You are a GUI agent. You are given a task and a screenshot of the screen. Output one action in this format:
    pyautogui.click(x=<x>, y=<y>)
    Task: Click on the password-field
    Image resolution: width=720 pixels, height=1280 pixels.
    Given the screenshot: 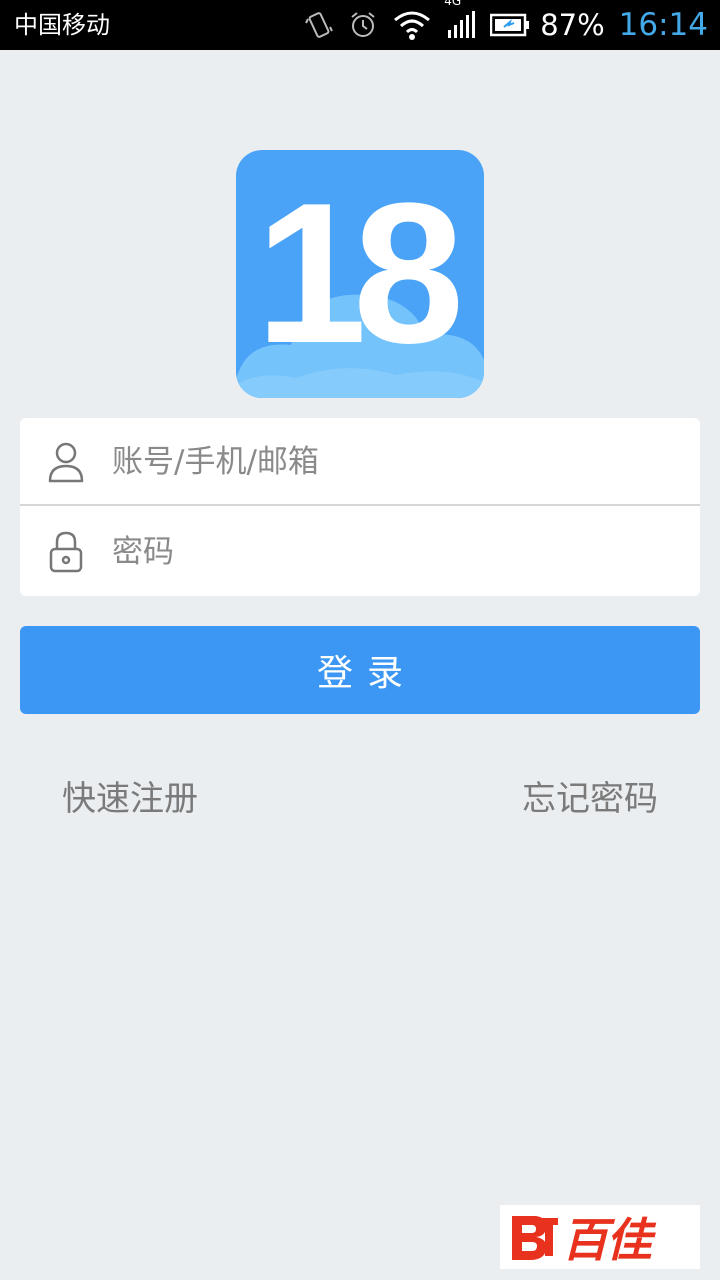 What is the action you would take?
    pyautogui.click(x=360, y=552)
    